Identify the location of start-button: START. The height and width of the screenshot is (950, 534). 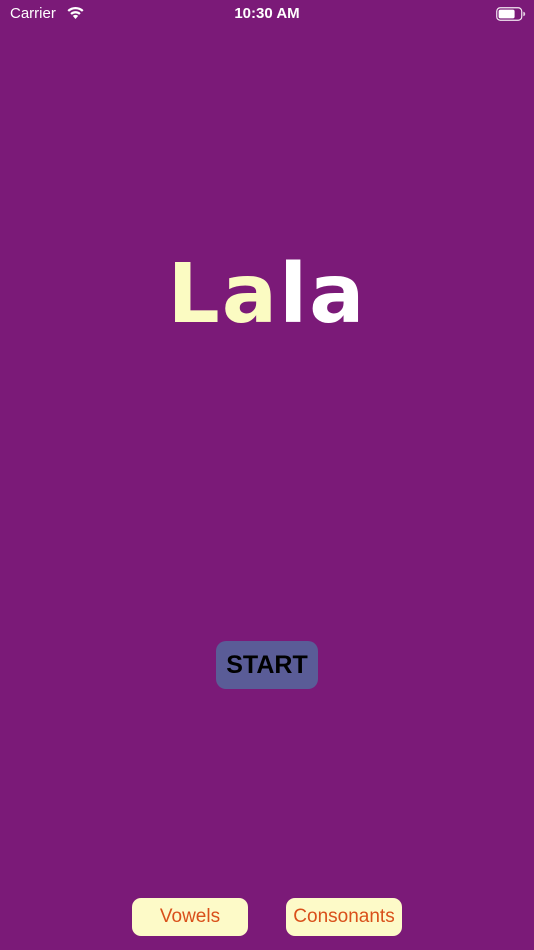
(267, 665).